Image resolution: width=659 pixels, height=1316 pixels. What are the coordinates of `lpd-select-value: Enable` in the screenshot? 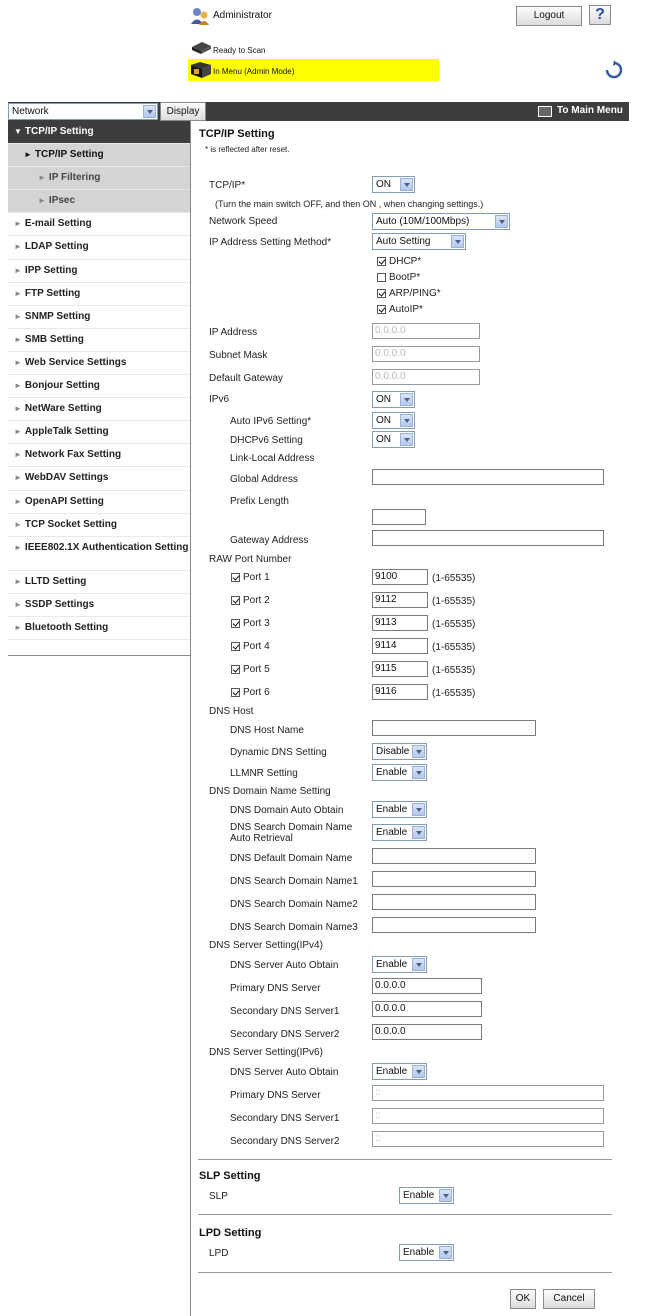 It's located at (419, 1252).